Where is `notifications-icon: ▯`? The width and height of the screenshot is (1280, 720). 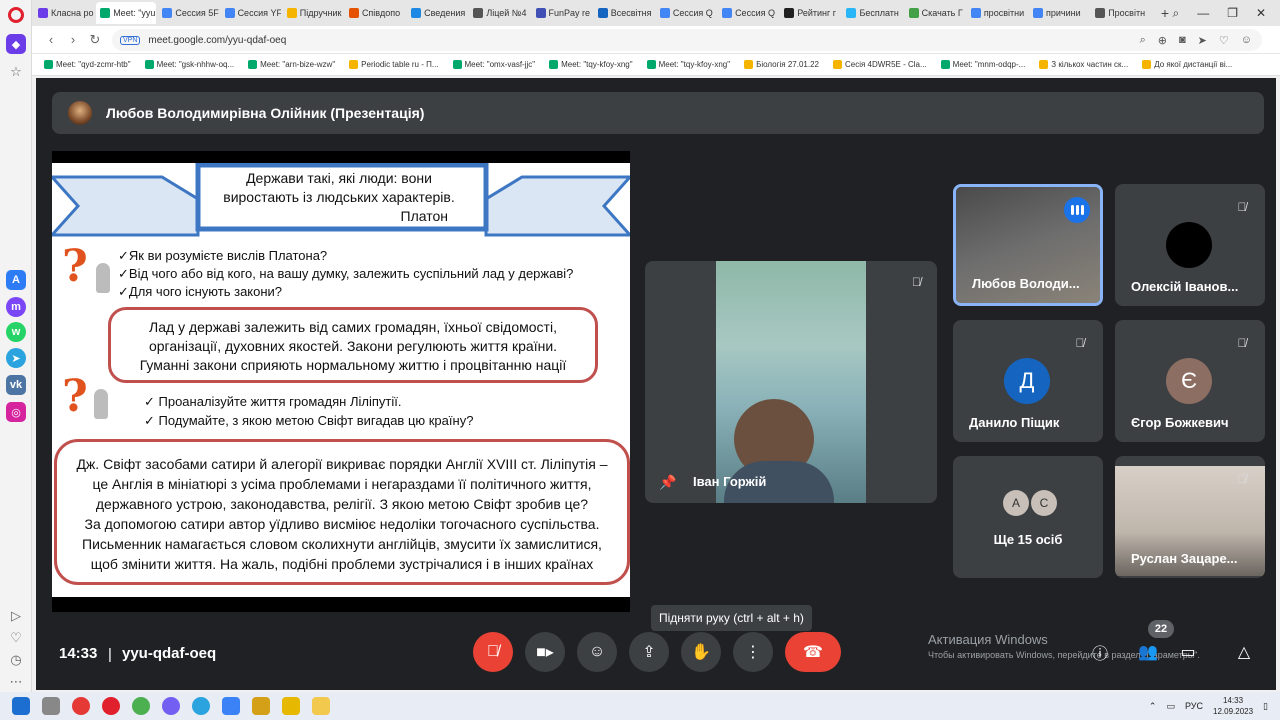
notifications-icon: ▯ is located at coordinates (1265, 706).